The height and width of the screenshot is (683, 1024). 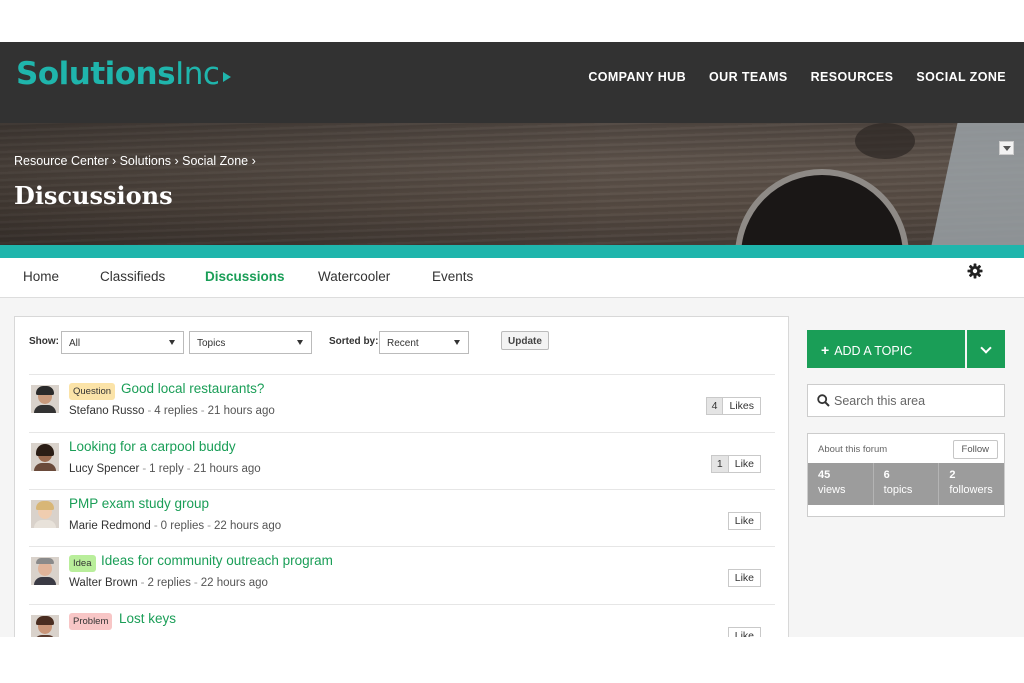 I want to click on topic-replies: 2 replies, so click(x=168, y=583).